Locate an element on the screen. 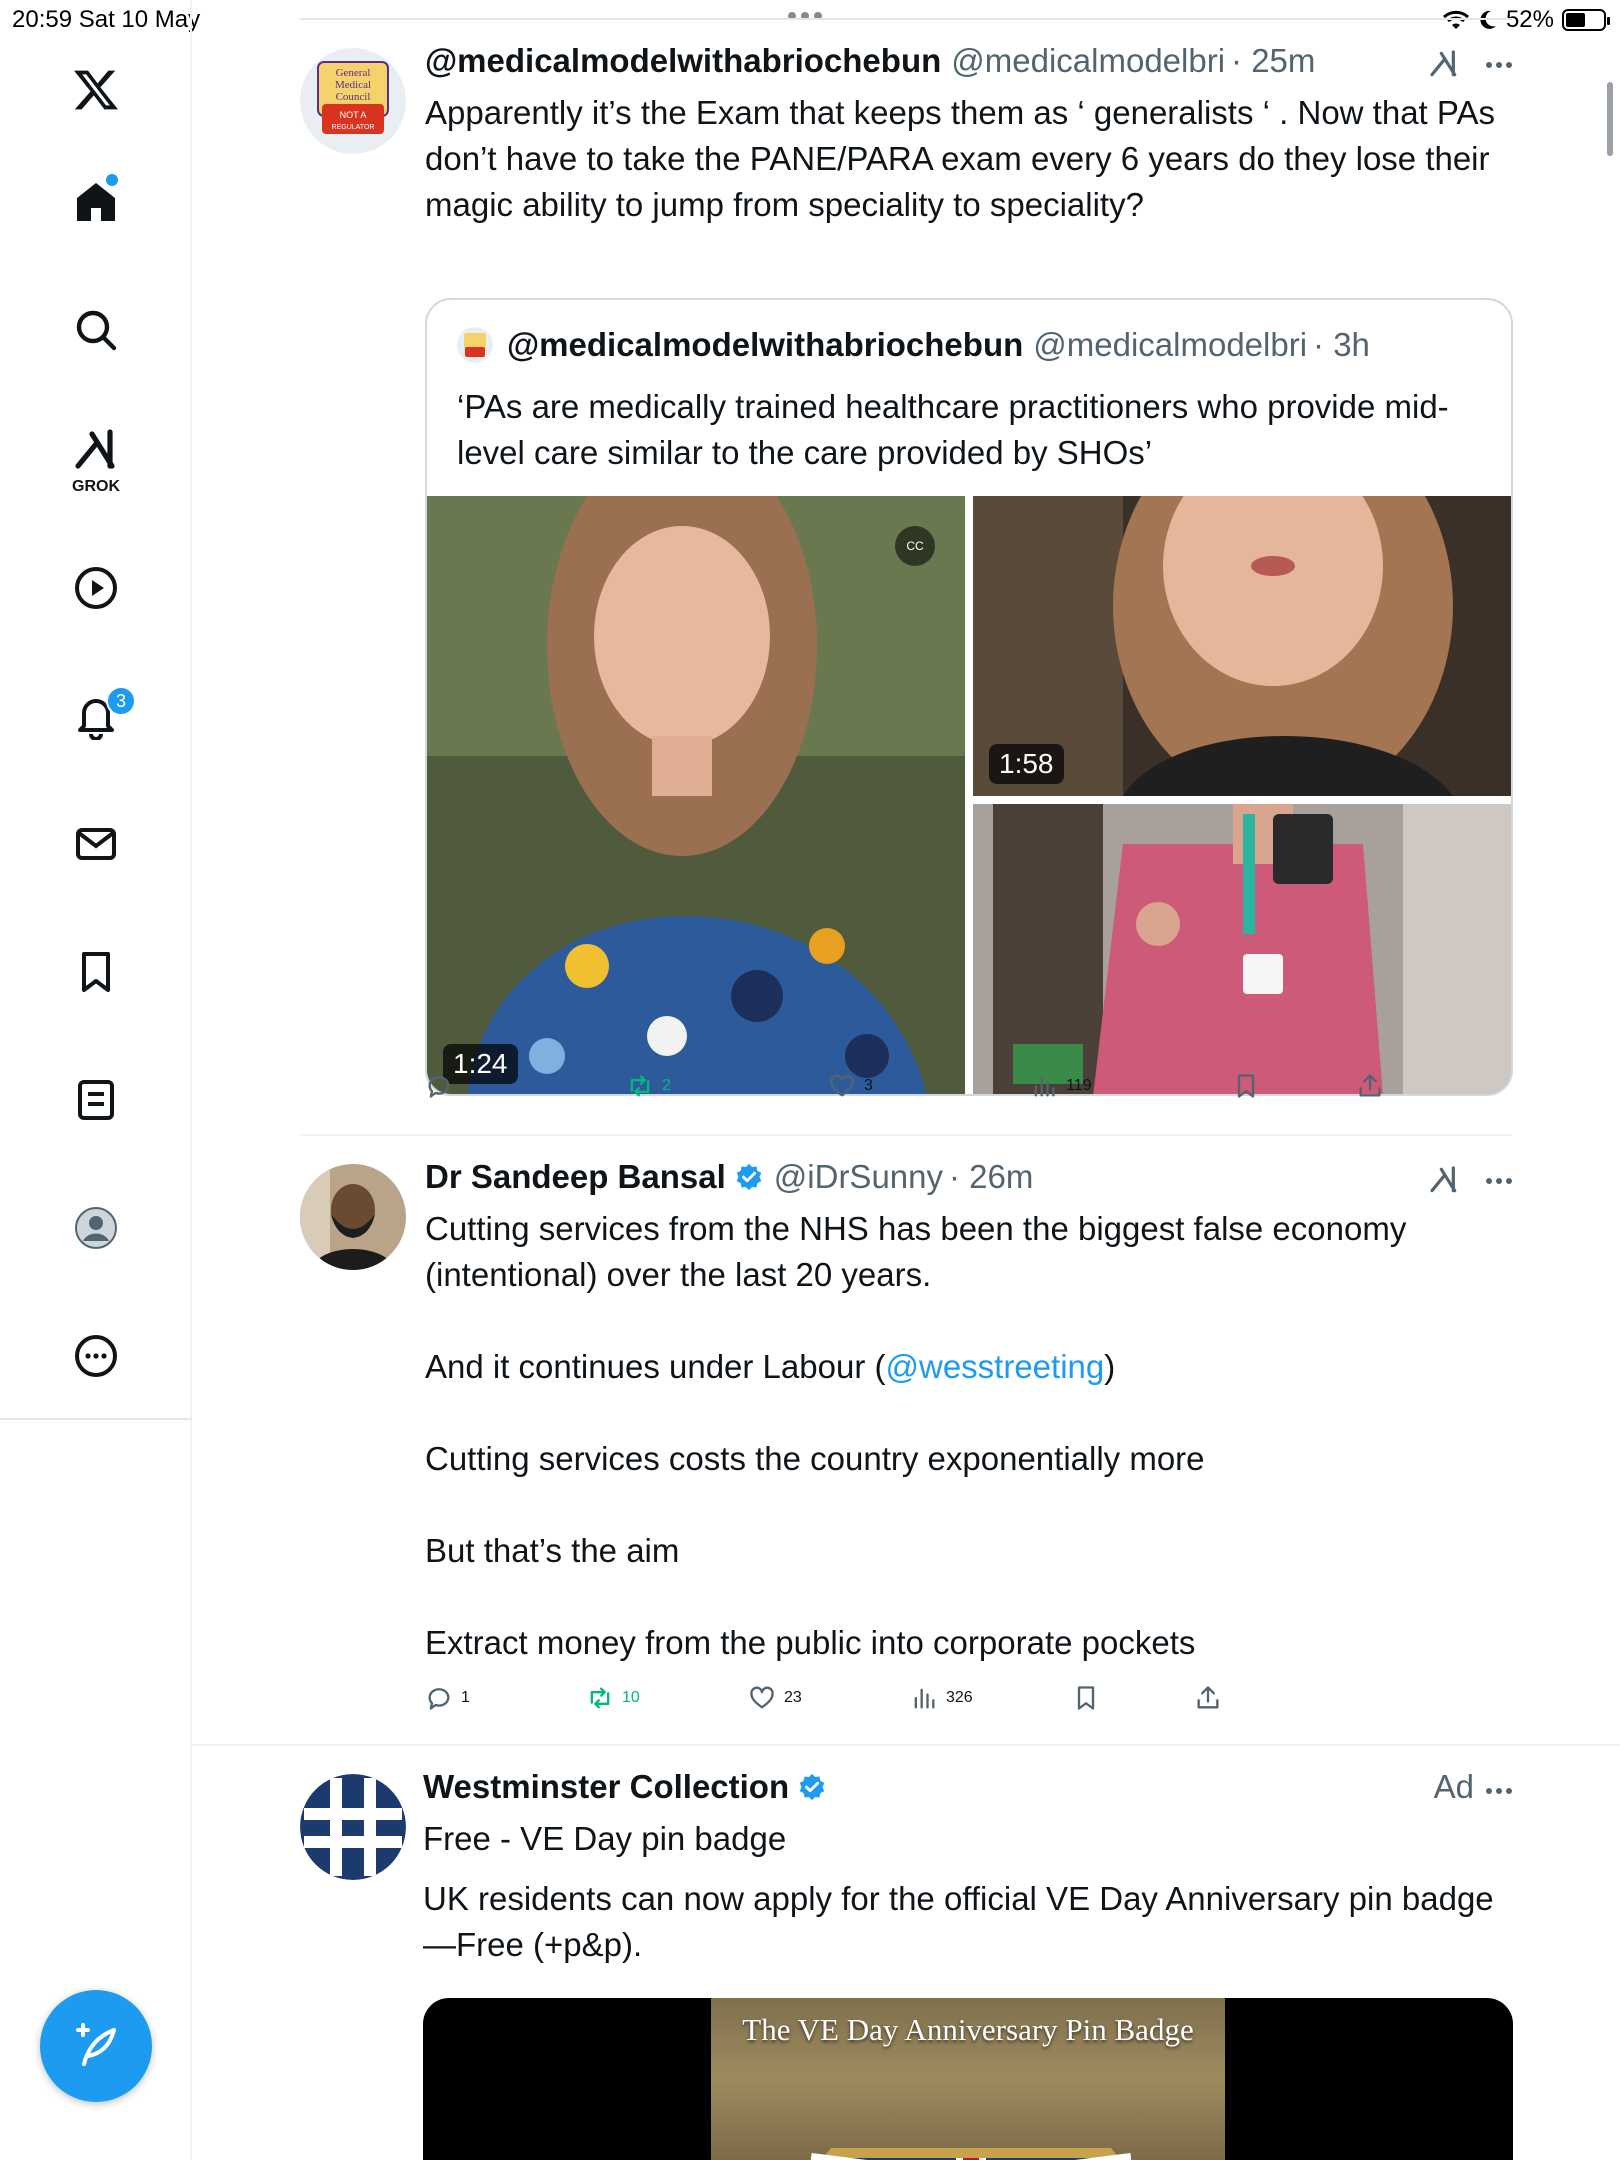 This screenshot has height=2160, width=1620. top-divider is located at coordinates (906, 19).